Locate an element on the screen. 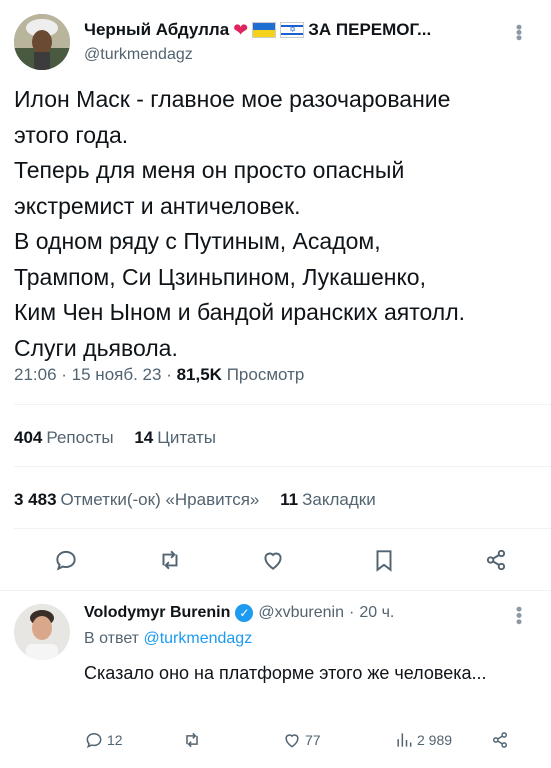 The width and height of the screenshot is (551, 768). reply-reply-button: 12 is located at coordinates (103, 740).